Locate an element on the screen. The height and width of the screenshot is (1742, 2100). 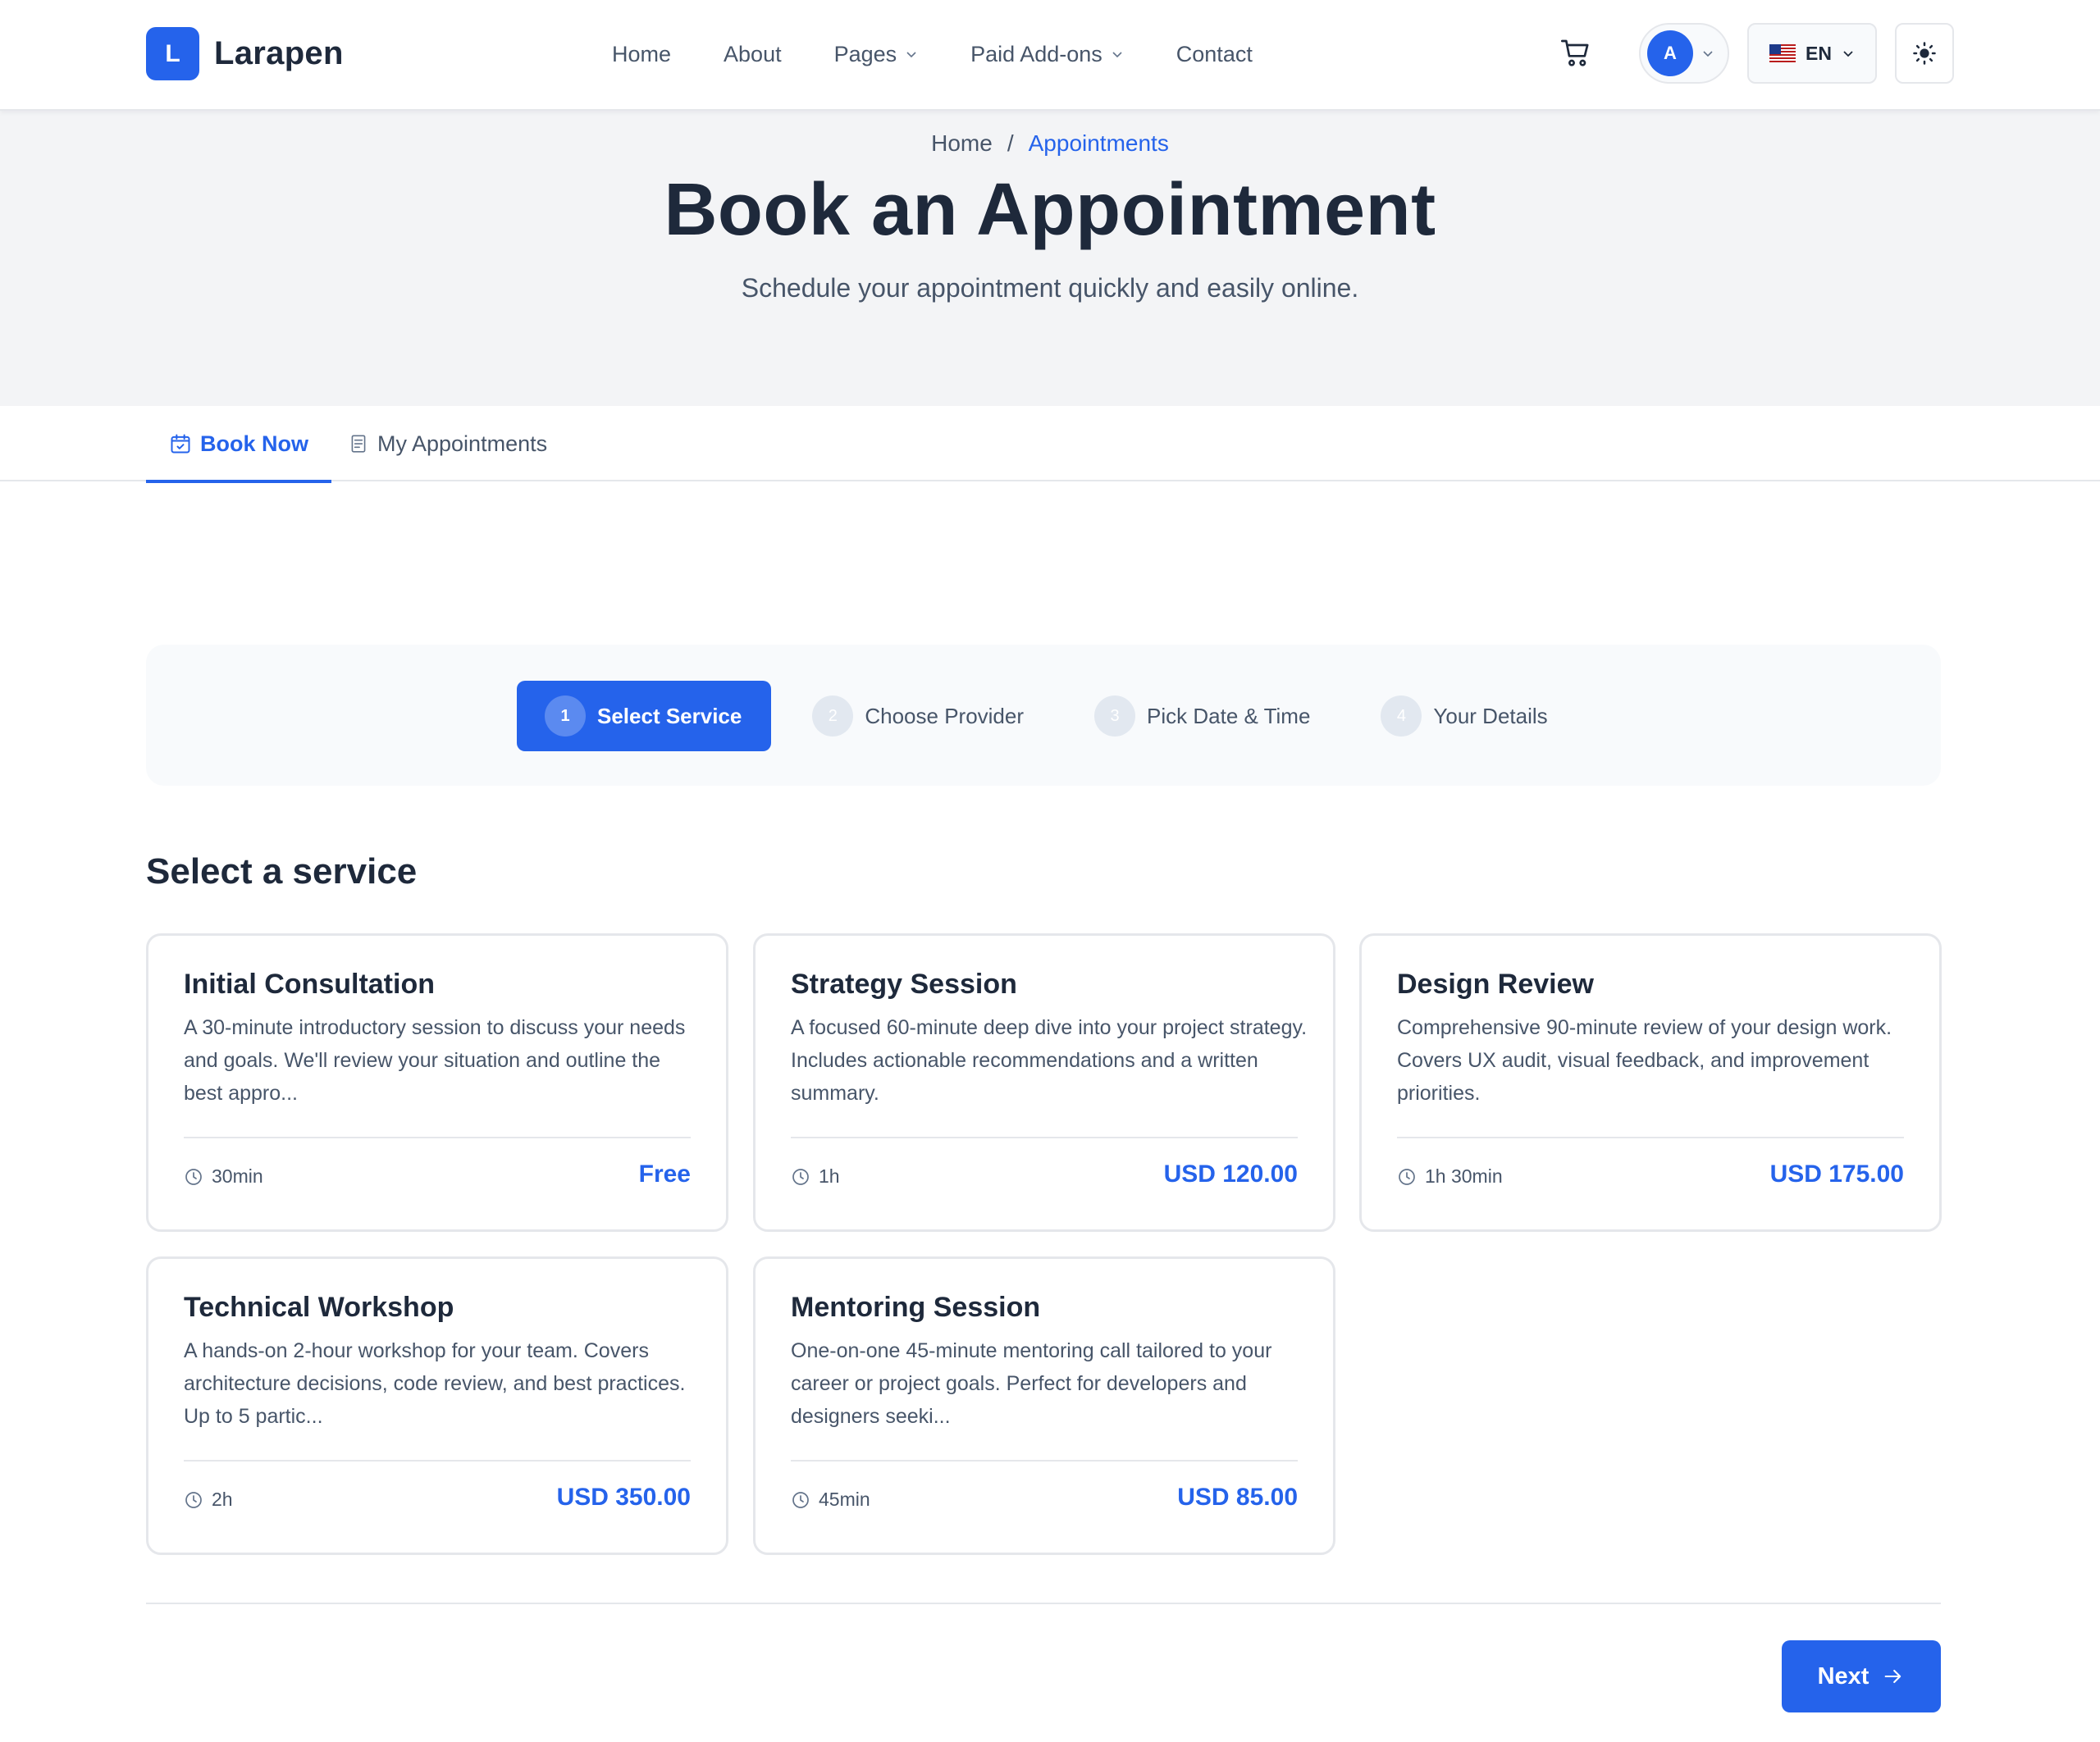
step-number: 2 is located at coordinates (833, 716).